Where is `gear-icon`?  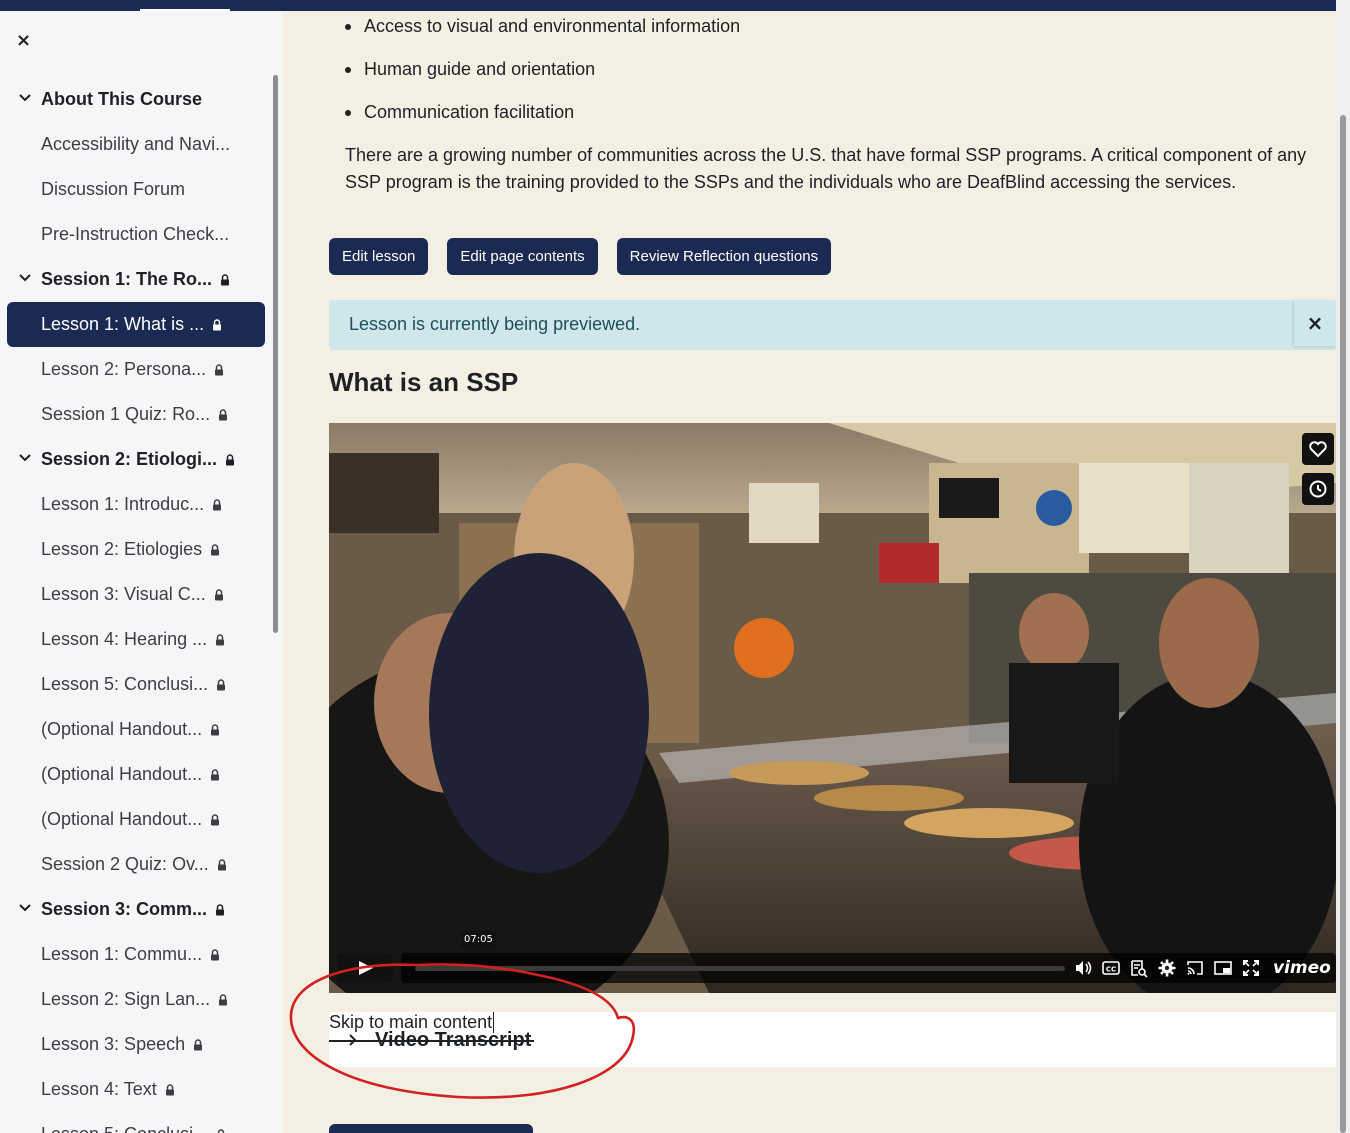 gear-icon is located at coordinates (1167, 968).